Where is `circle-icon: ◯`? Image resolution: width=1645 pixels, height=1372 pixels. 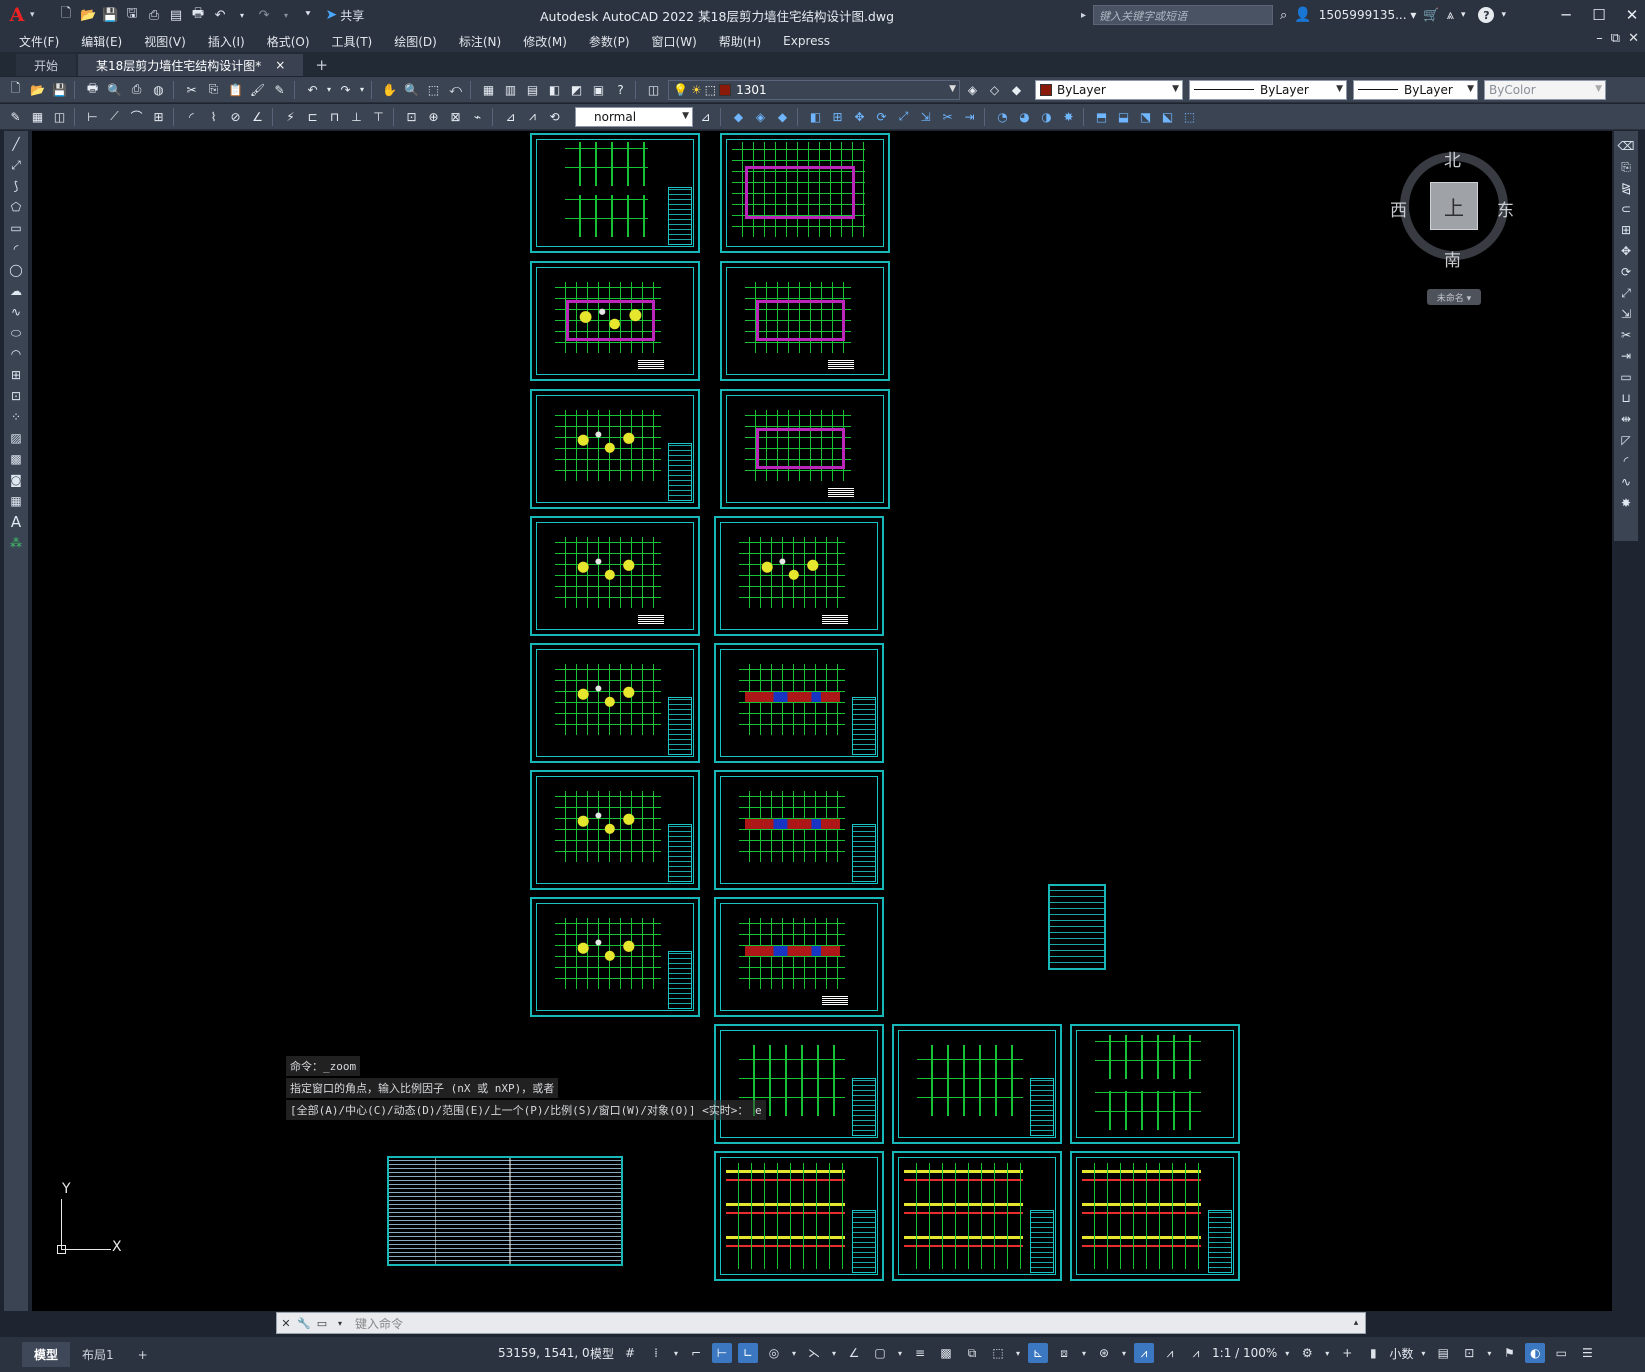
circle-icon: ◯ is located at coordinates (16, 270).